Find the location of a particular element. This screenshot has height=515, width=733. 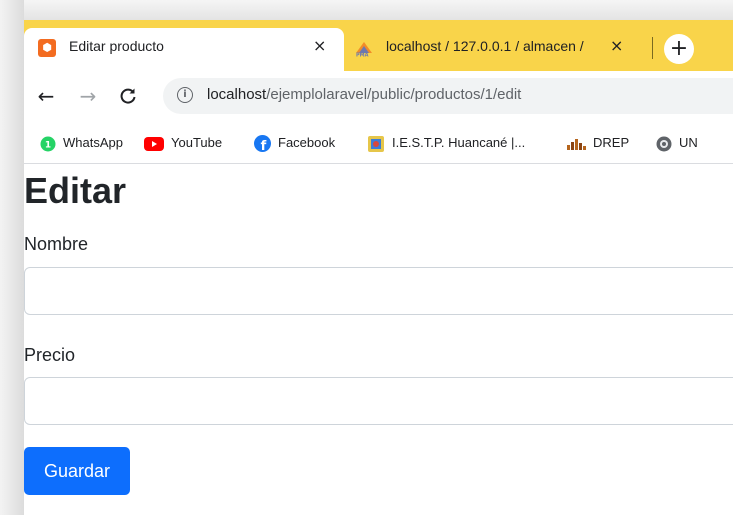

page-title: Editar is located at coordinates (75, 190).